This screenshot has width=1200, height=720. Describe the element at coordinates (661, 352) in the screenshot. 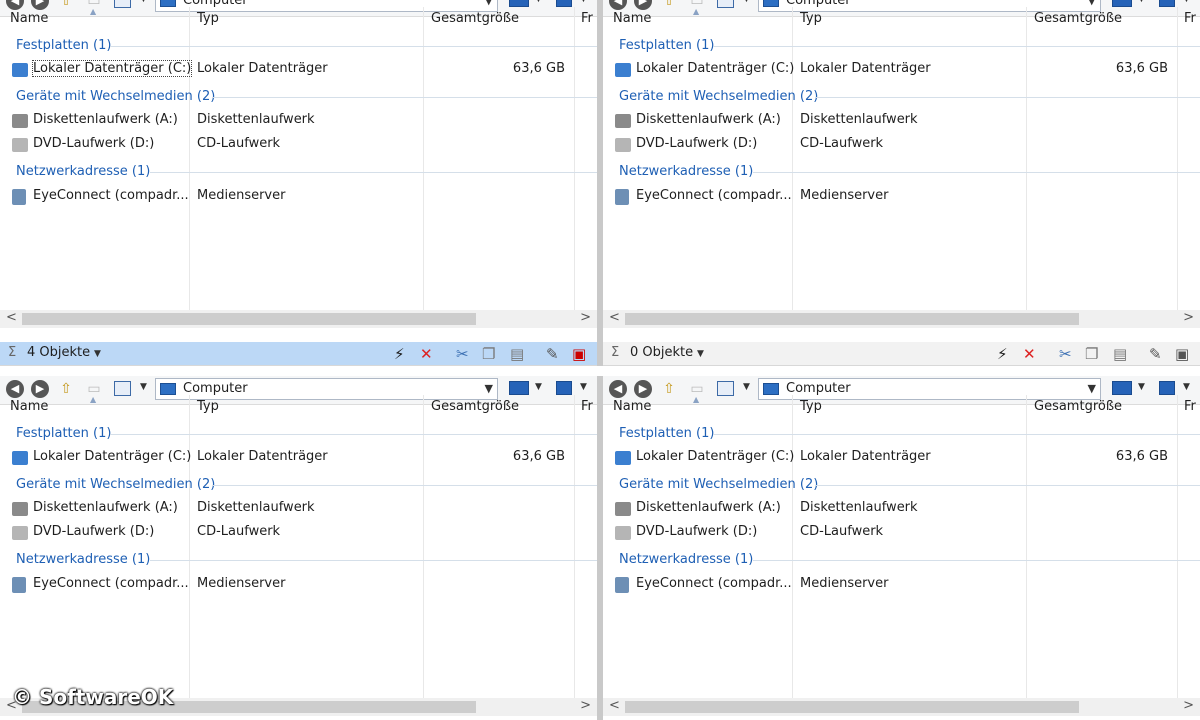

I see `object-count: 0 Objekte` at that location.